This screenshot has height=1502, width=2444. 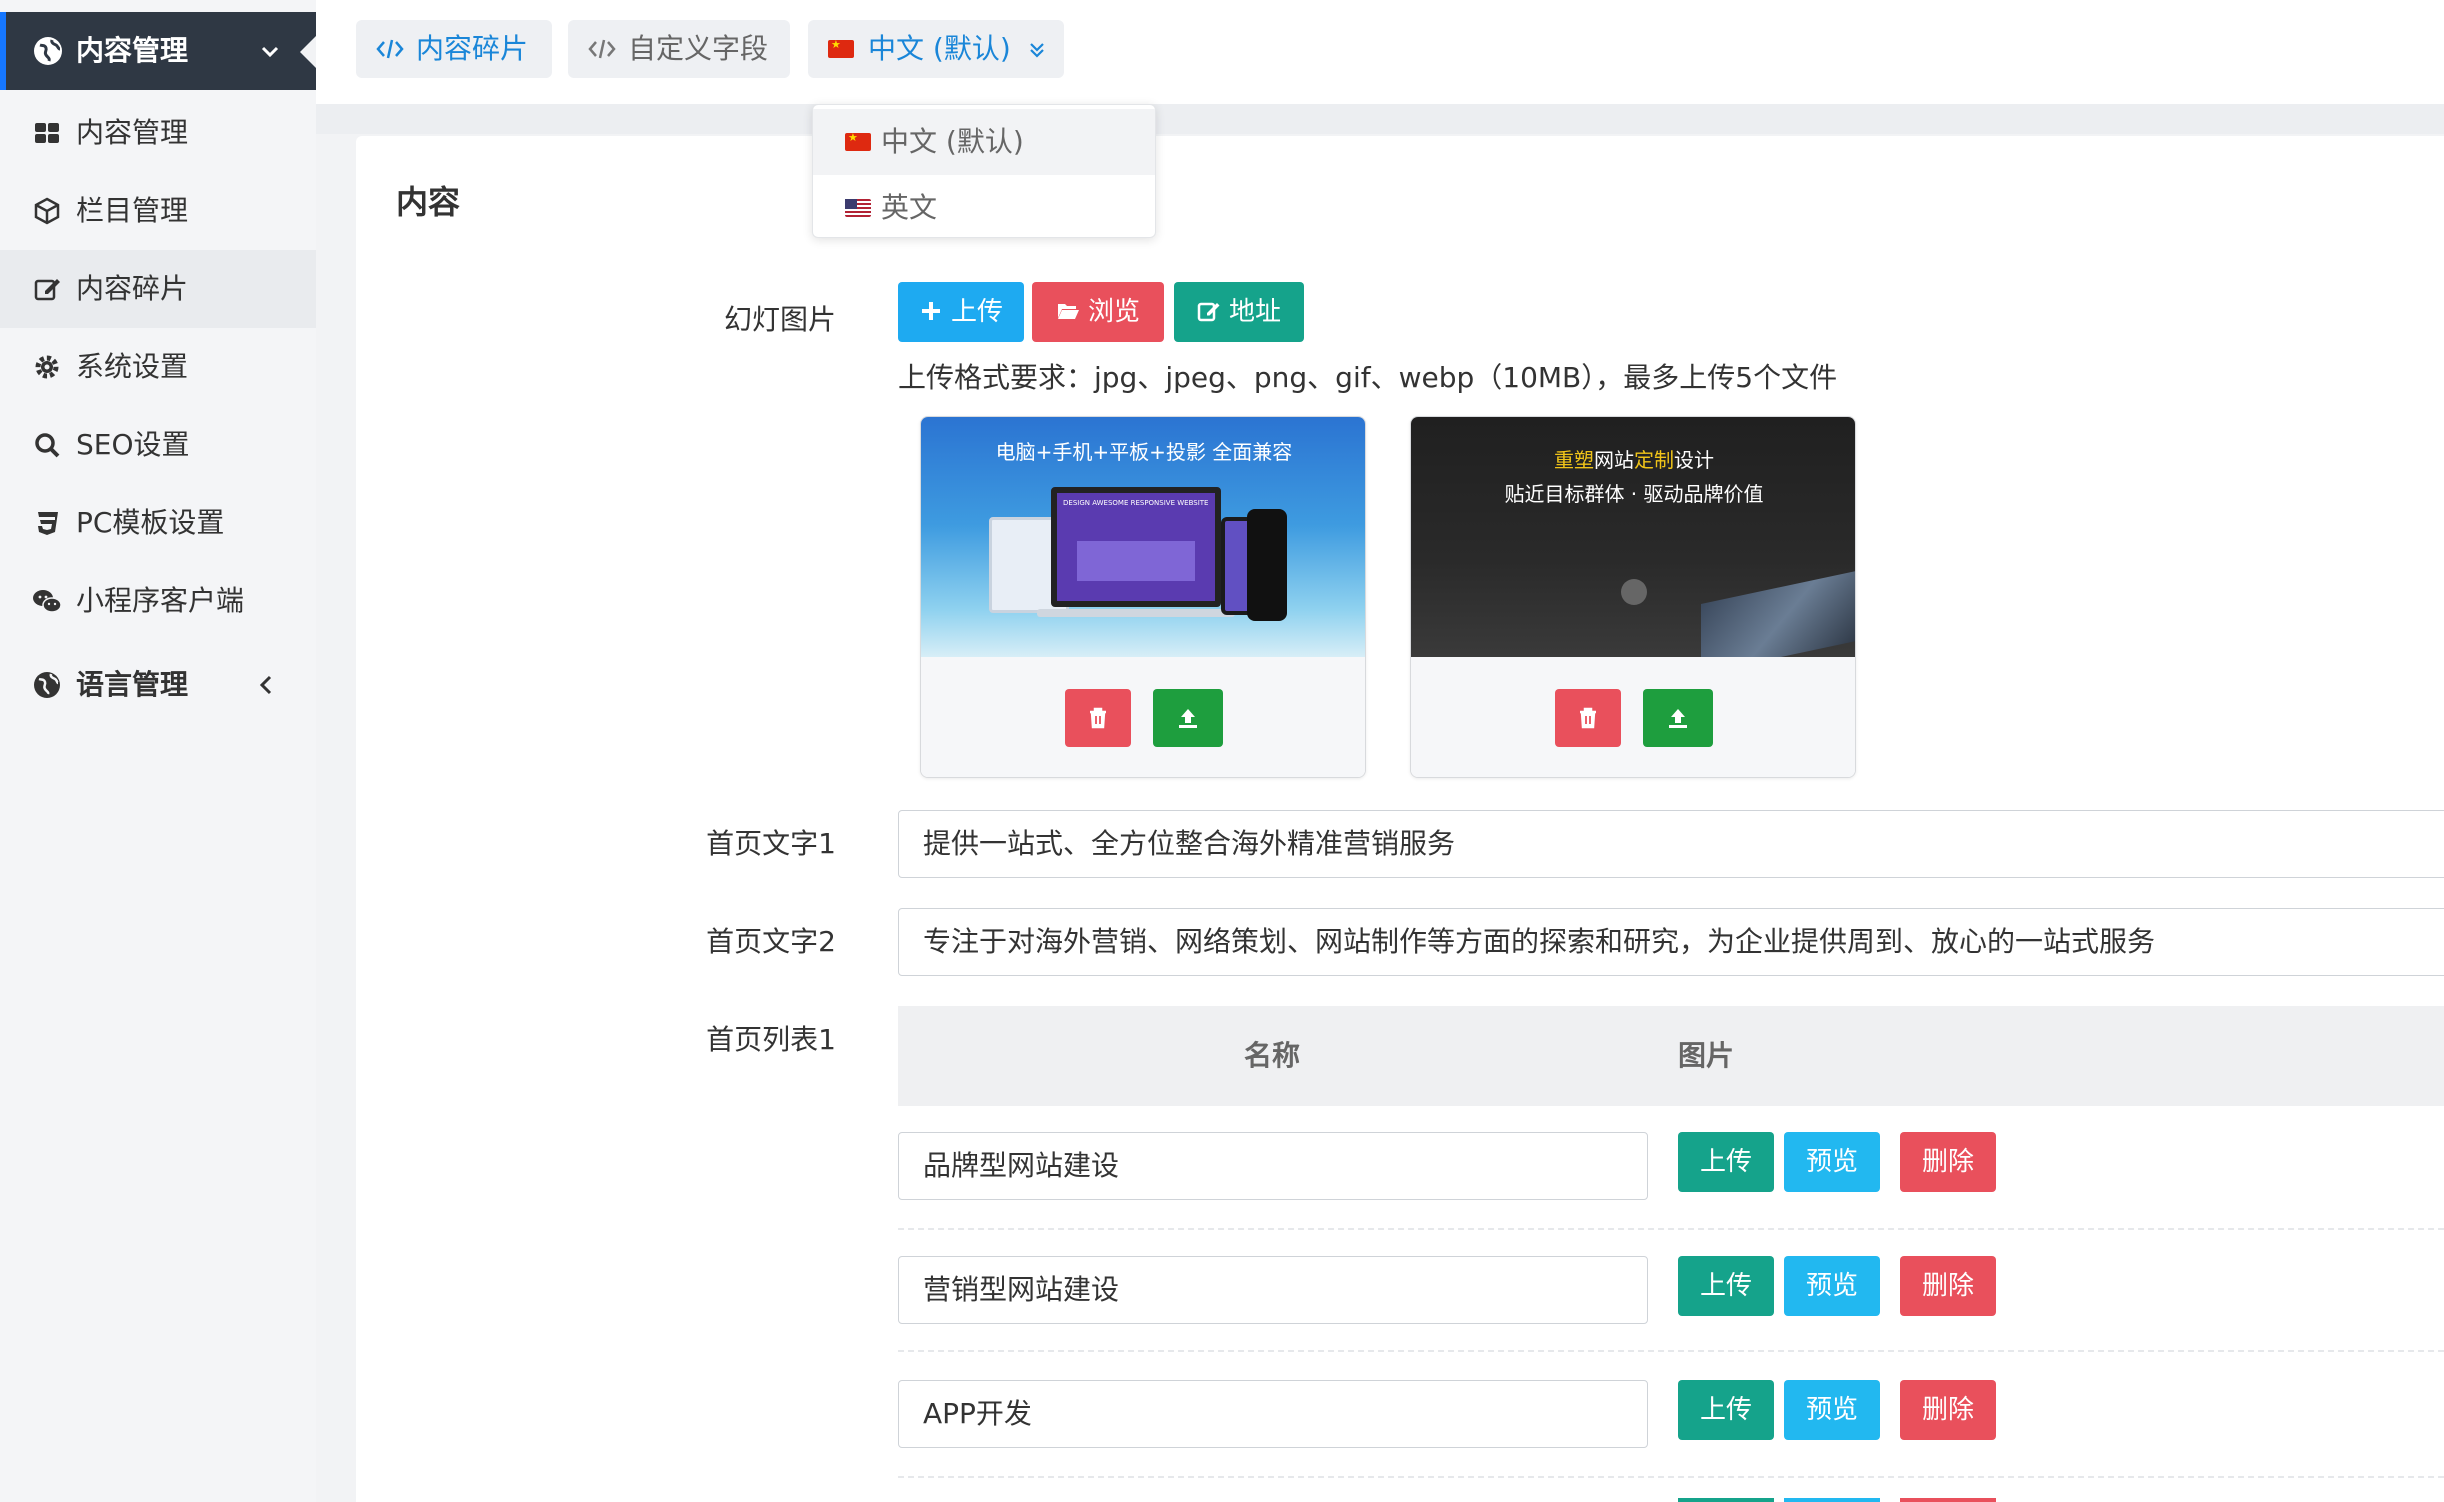 I want to click on url-button: 地址, so click(x=1239, y=312).